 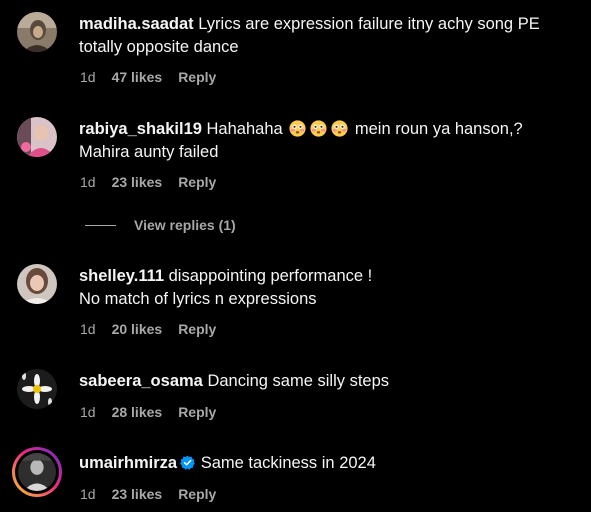 What do you see at coordinates (141, 381) in the screenshot?
I see `username: sabeera_osama` at bounding box center [141, 381].